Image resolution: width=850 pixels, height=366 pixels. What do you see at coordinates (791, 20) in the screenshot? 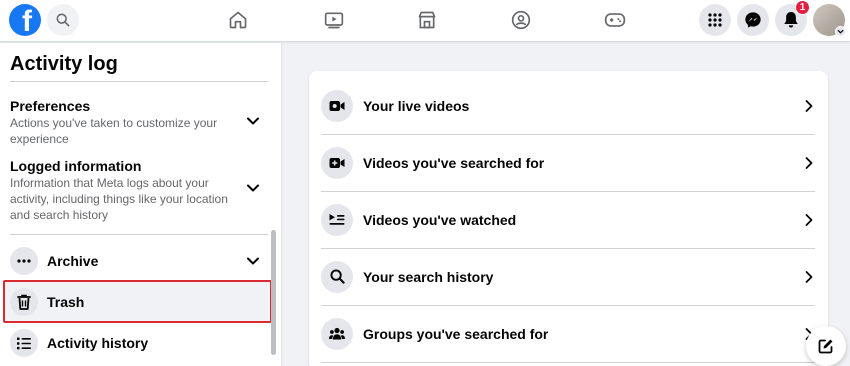
I see `notifications-icon` at bounding box center [791, 20].